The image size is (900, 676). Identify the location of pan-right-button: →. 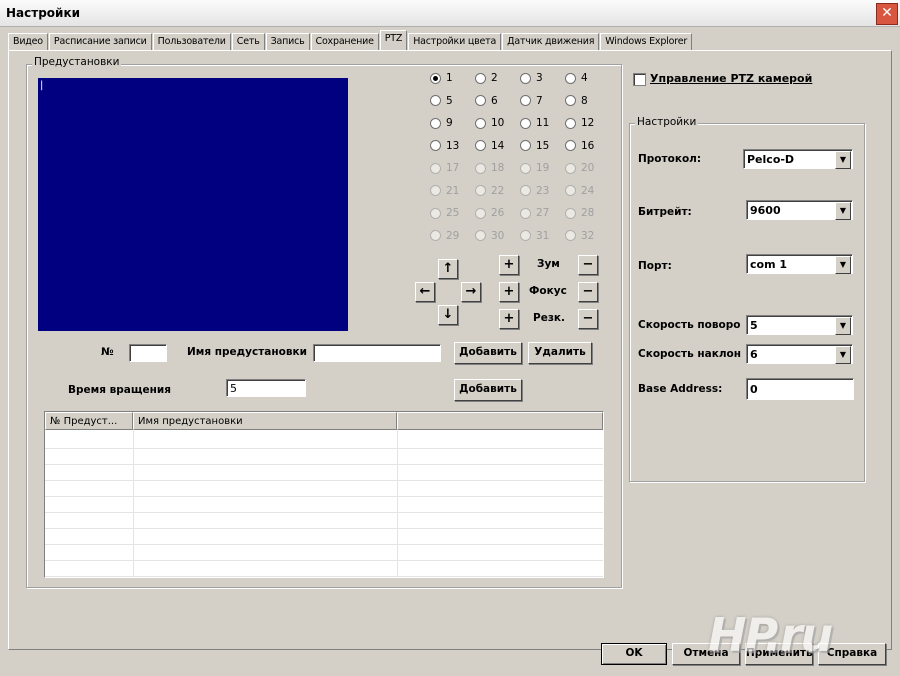
(471, 292).